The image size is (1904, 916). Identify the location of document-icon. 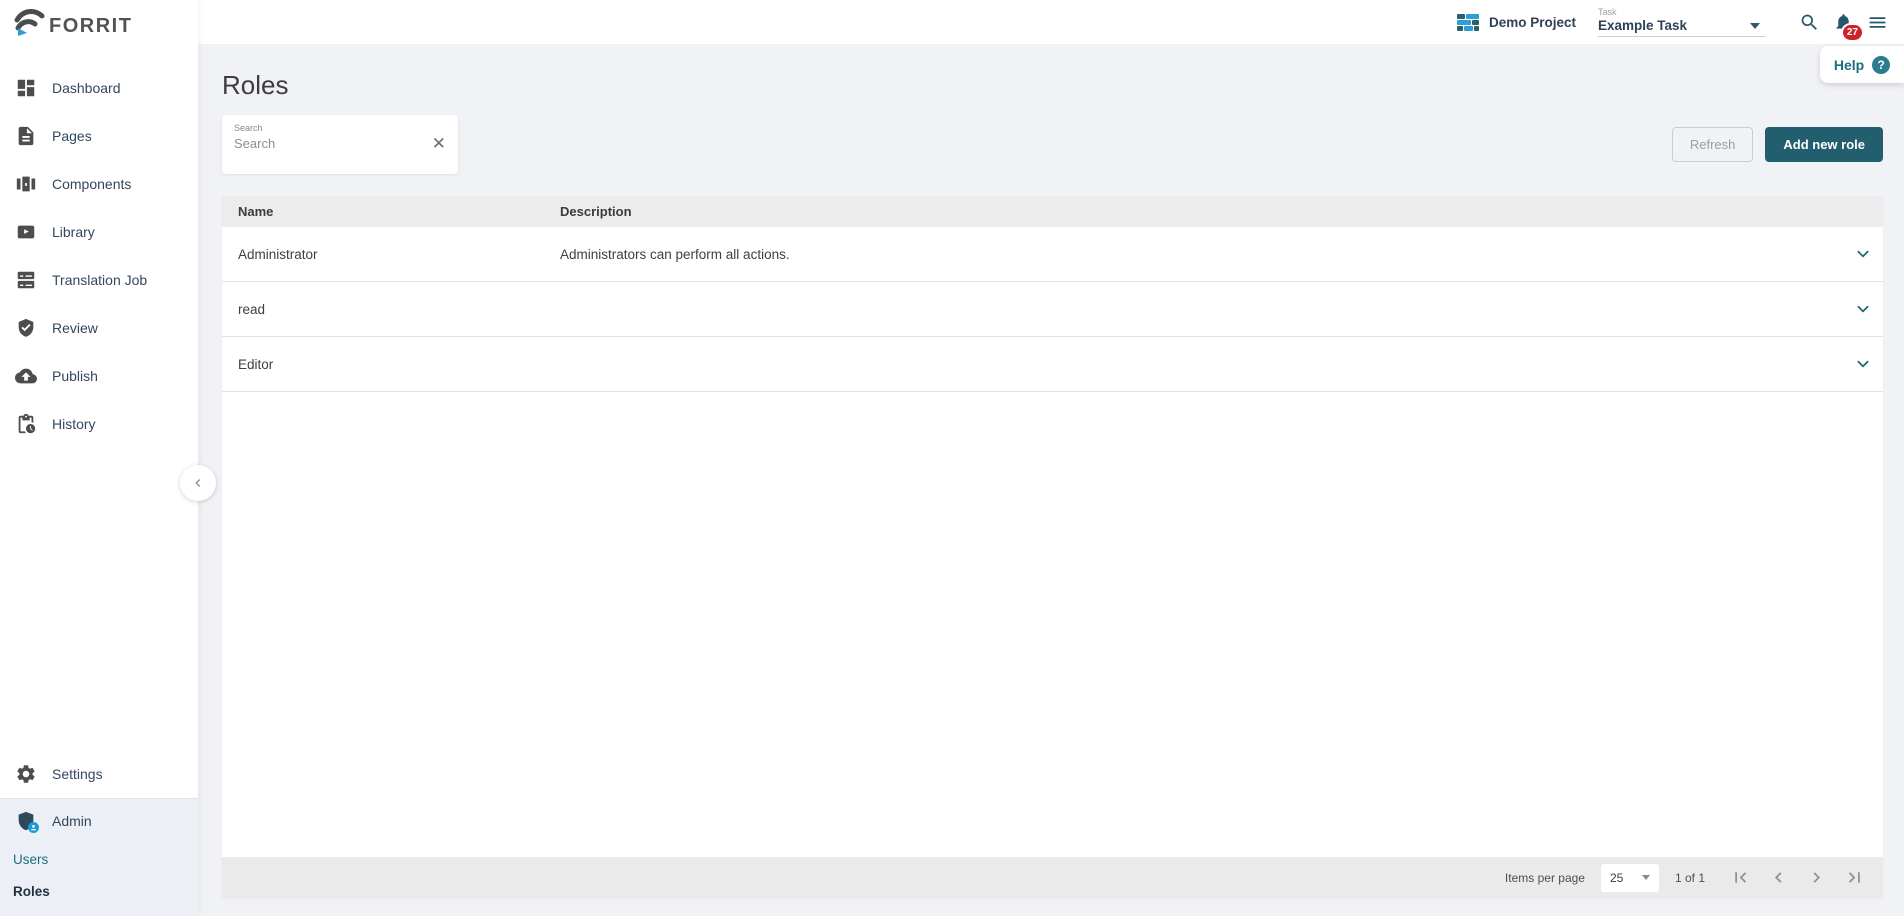
(26, 136).